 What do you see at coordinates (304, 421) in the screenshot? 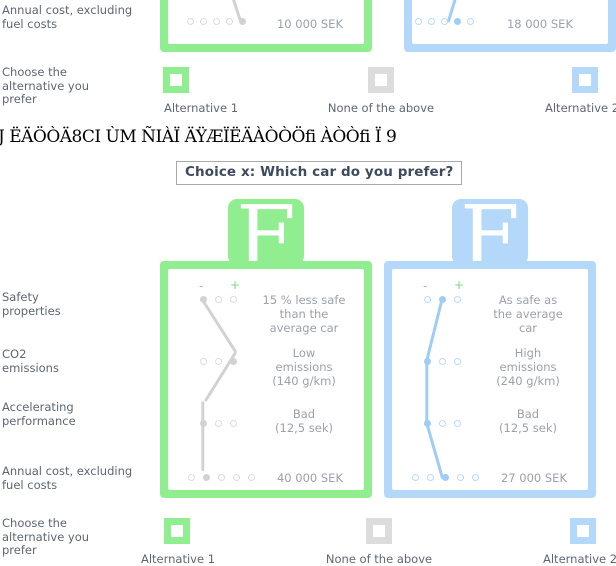
I see `alt1-accel-value: Bad (12,5 sek)` at bounding box center [304, 421].